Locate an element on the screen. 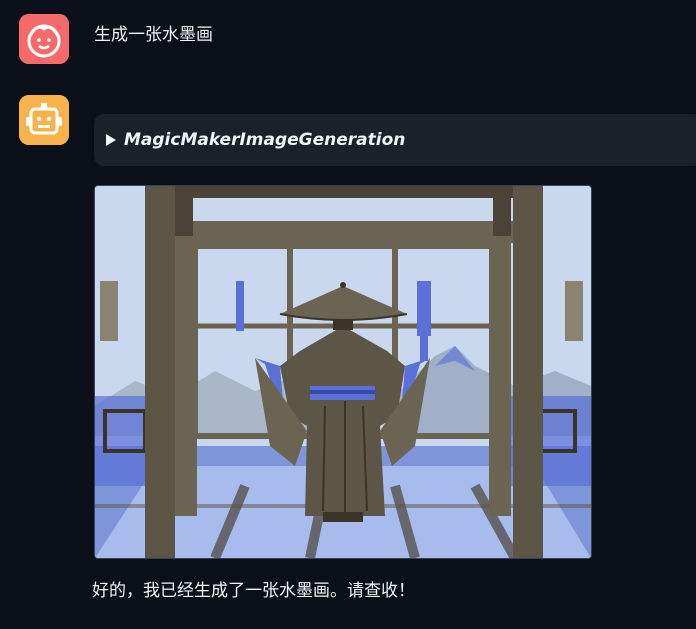  user-message: 生成一张水墨画 is located at coordinates (153, 35).